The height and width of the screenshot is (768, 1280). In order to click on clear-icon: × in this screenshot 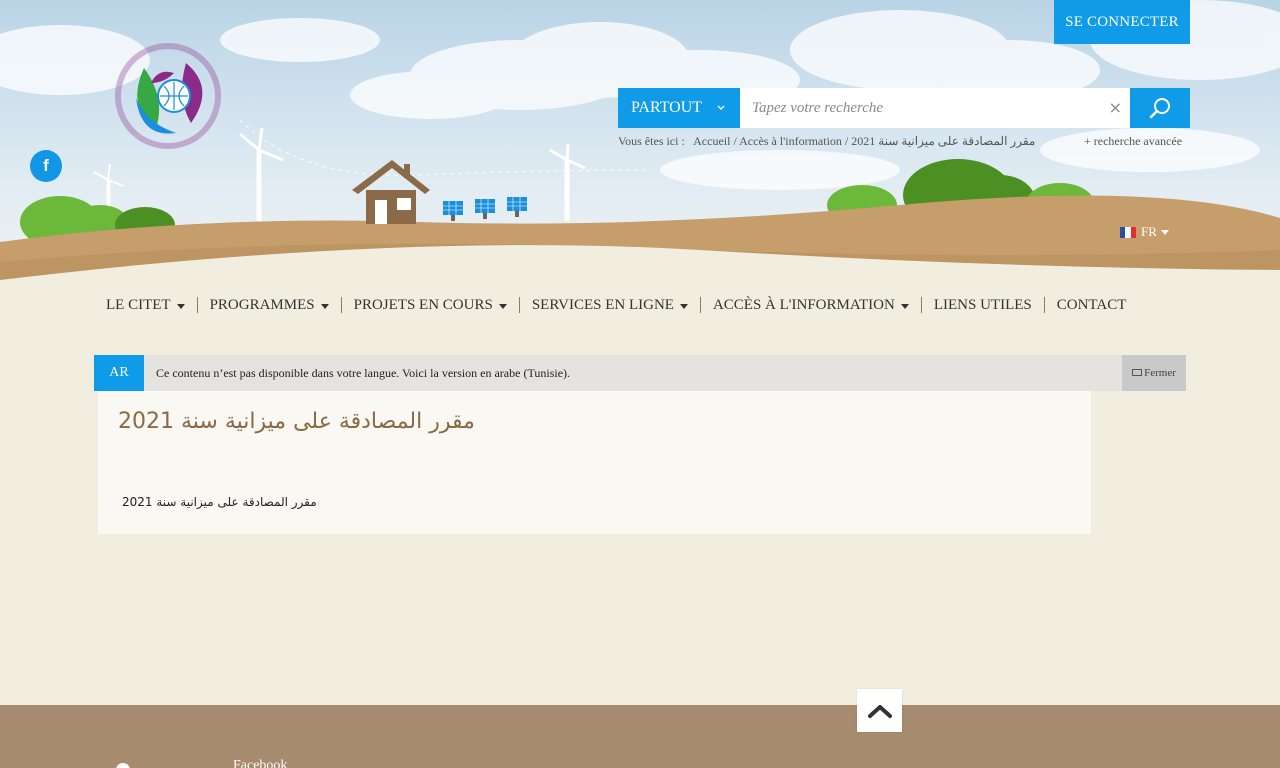, I will do `click(1115, 108)`.